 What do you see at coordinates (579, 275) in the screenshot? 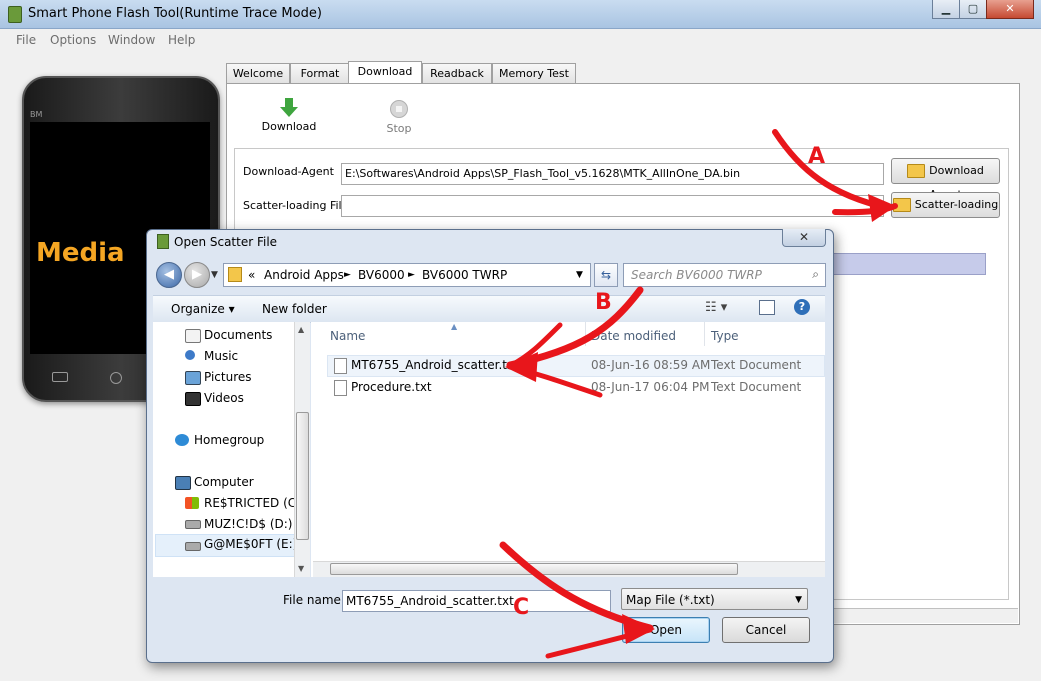
I see `address-dropdown-icon: ▼` at bounding box center [579, 275].